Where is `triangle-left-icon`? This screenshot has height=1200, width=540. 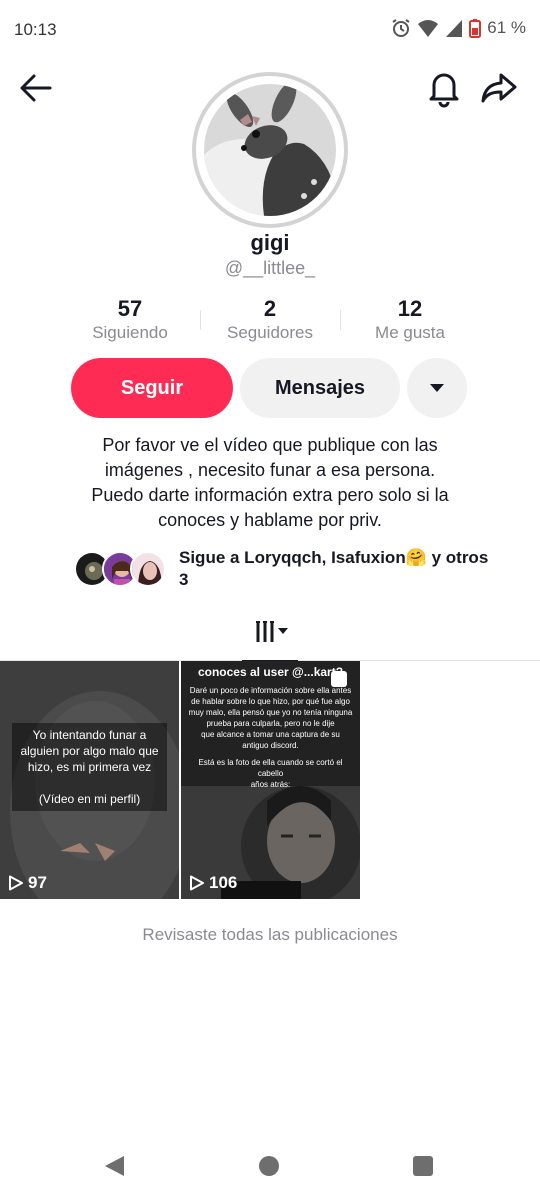
triangle-left-icon is located at coordinates (114, 1166).